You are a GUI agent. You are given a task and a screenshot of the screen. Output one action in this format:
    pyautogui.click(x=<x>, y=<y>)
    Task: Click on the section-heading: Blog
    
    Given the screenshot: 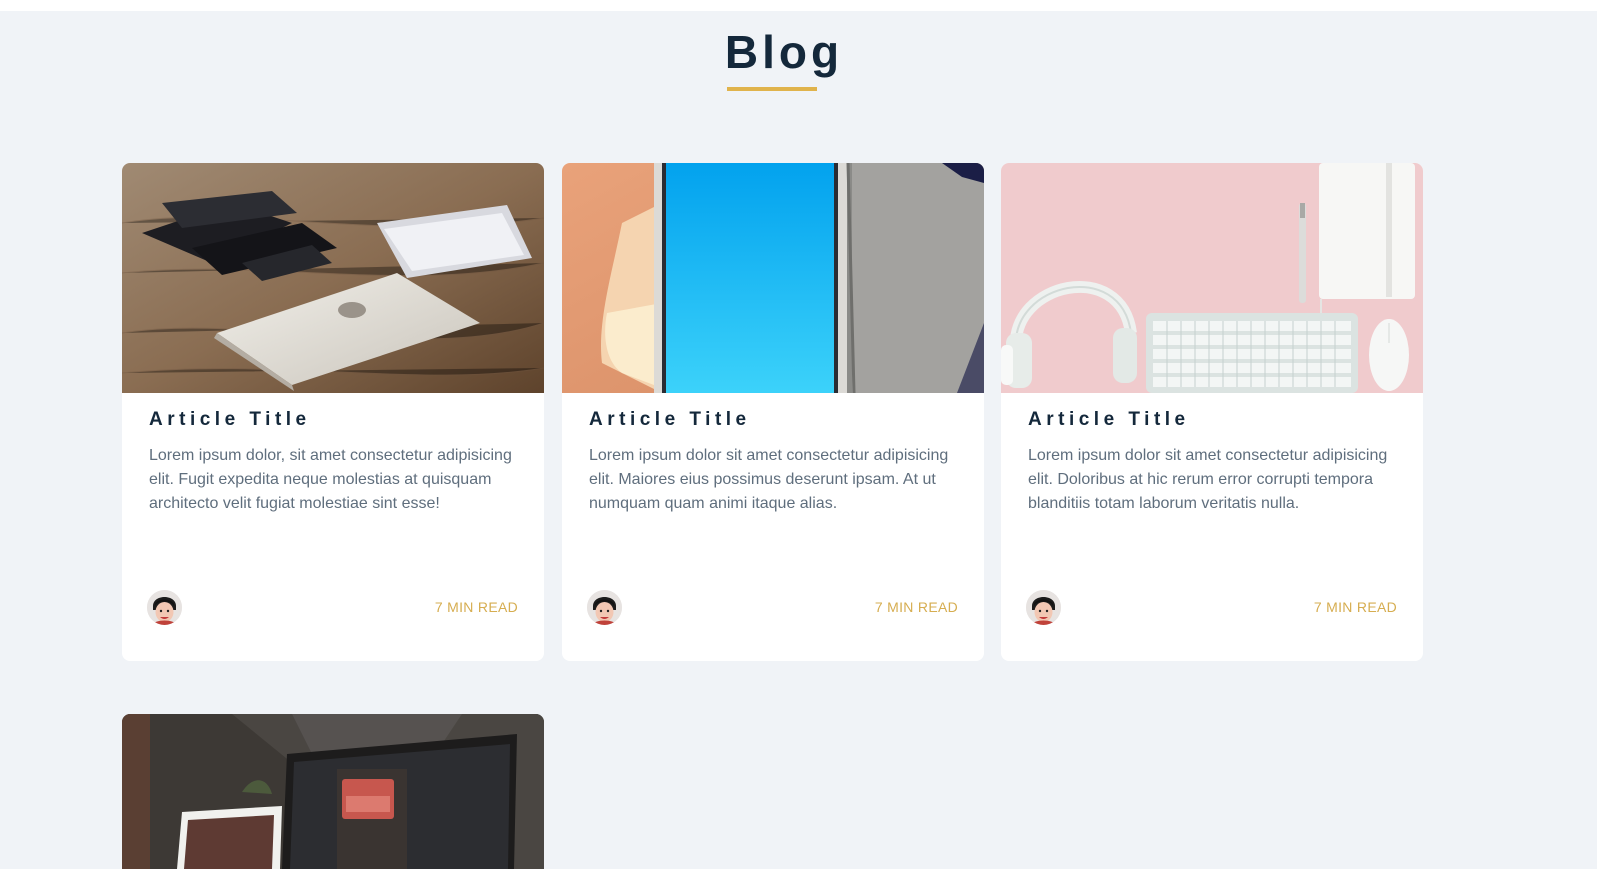 What is the action you would take?
    pyautogui.click(x=784, y=52)
    